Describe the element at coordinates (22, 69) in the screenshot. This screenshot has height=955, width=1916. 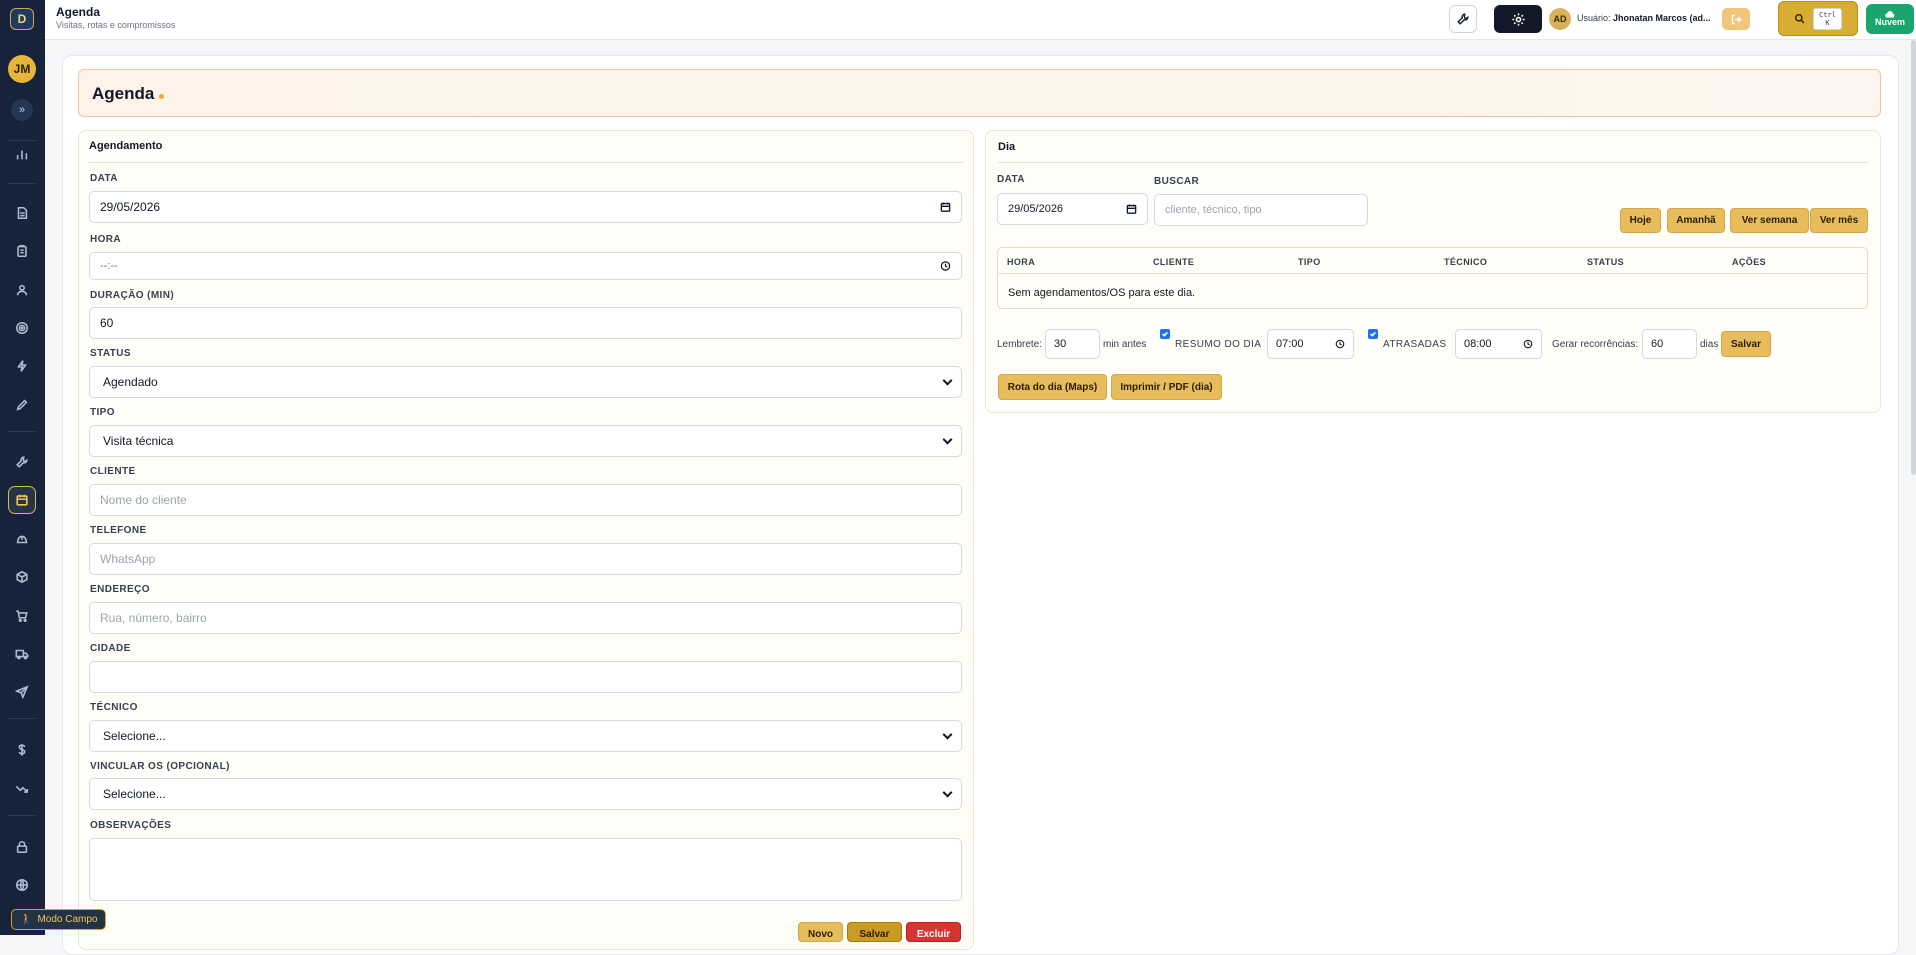
I see `user-avatar: JM` at that location.